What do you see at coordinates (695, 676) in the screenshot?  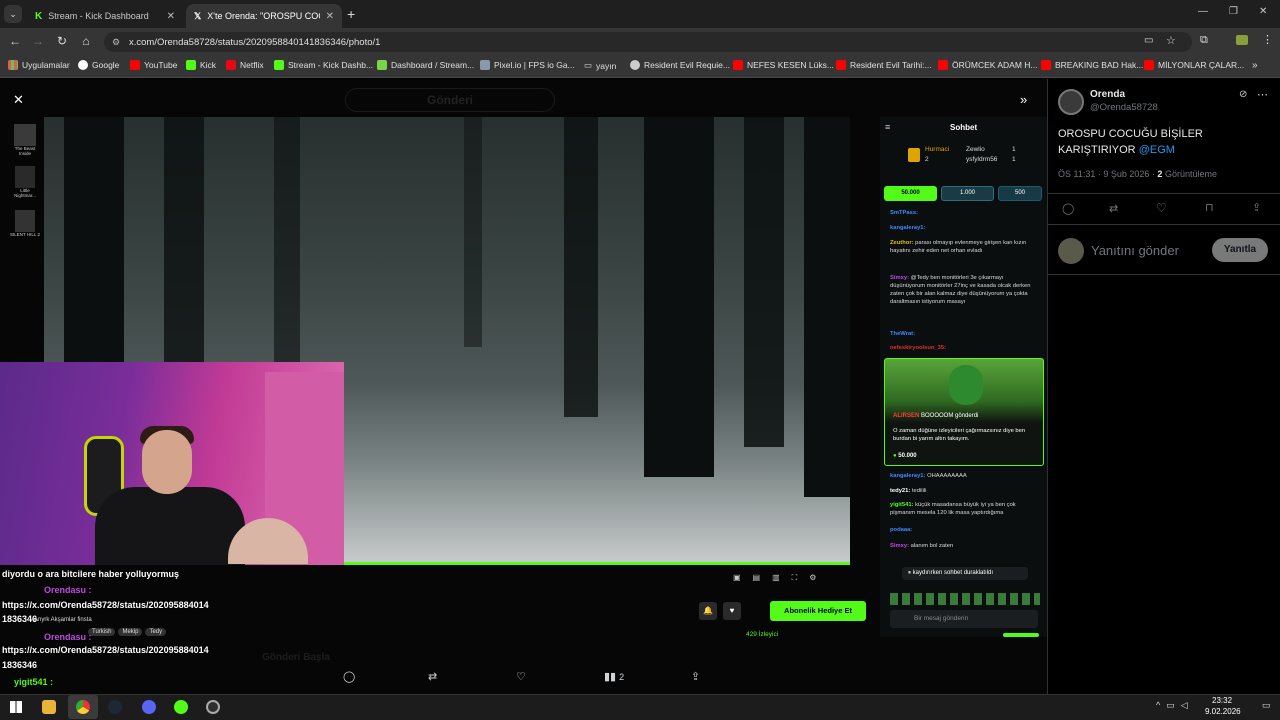 I see `share-icon: ⇪` at bounding box center [695, 676].